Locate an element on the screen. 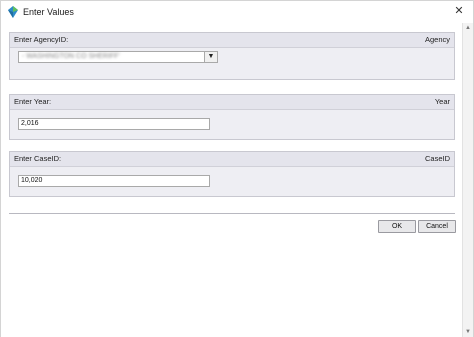  vertical-scrollbar: ▲ ▼ is located at coordinates (467, 180).